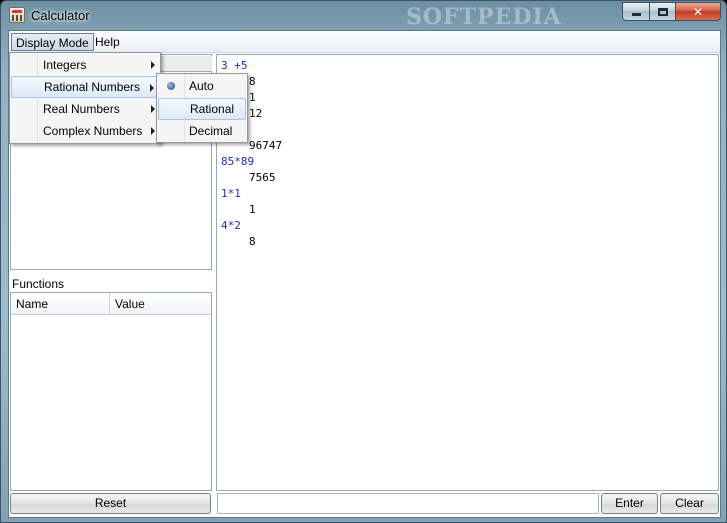  Describe the element at coordinates (484, 17) in the screenshot. I see `softpedia-watermark: SOFTPEDIA` at that location.